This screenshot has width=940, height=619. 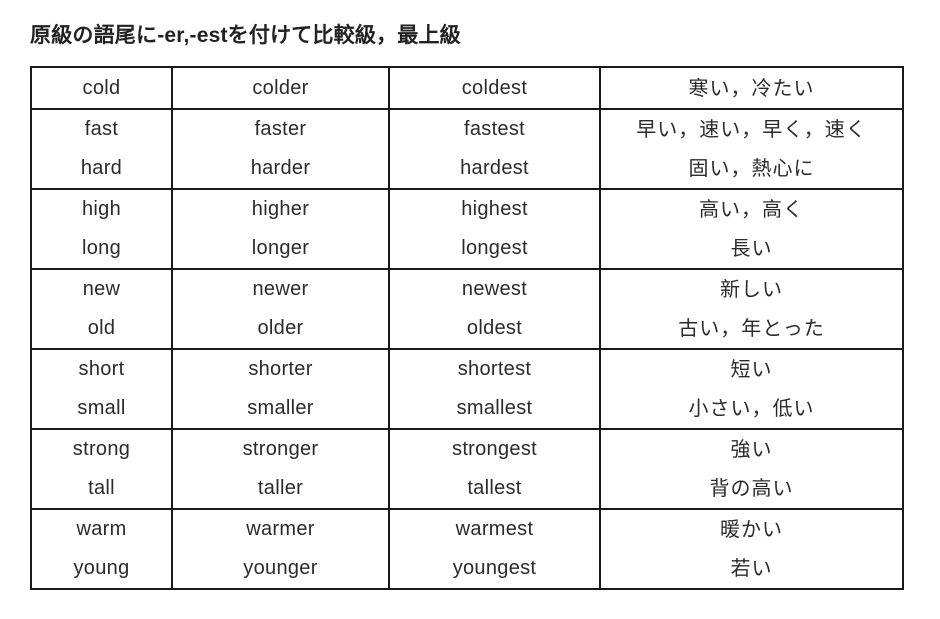 What do you see at coordinates (751, 449) in the screenshot?
I see `cell-japanese-meaning: 強い` at bounding box center [751, 449].